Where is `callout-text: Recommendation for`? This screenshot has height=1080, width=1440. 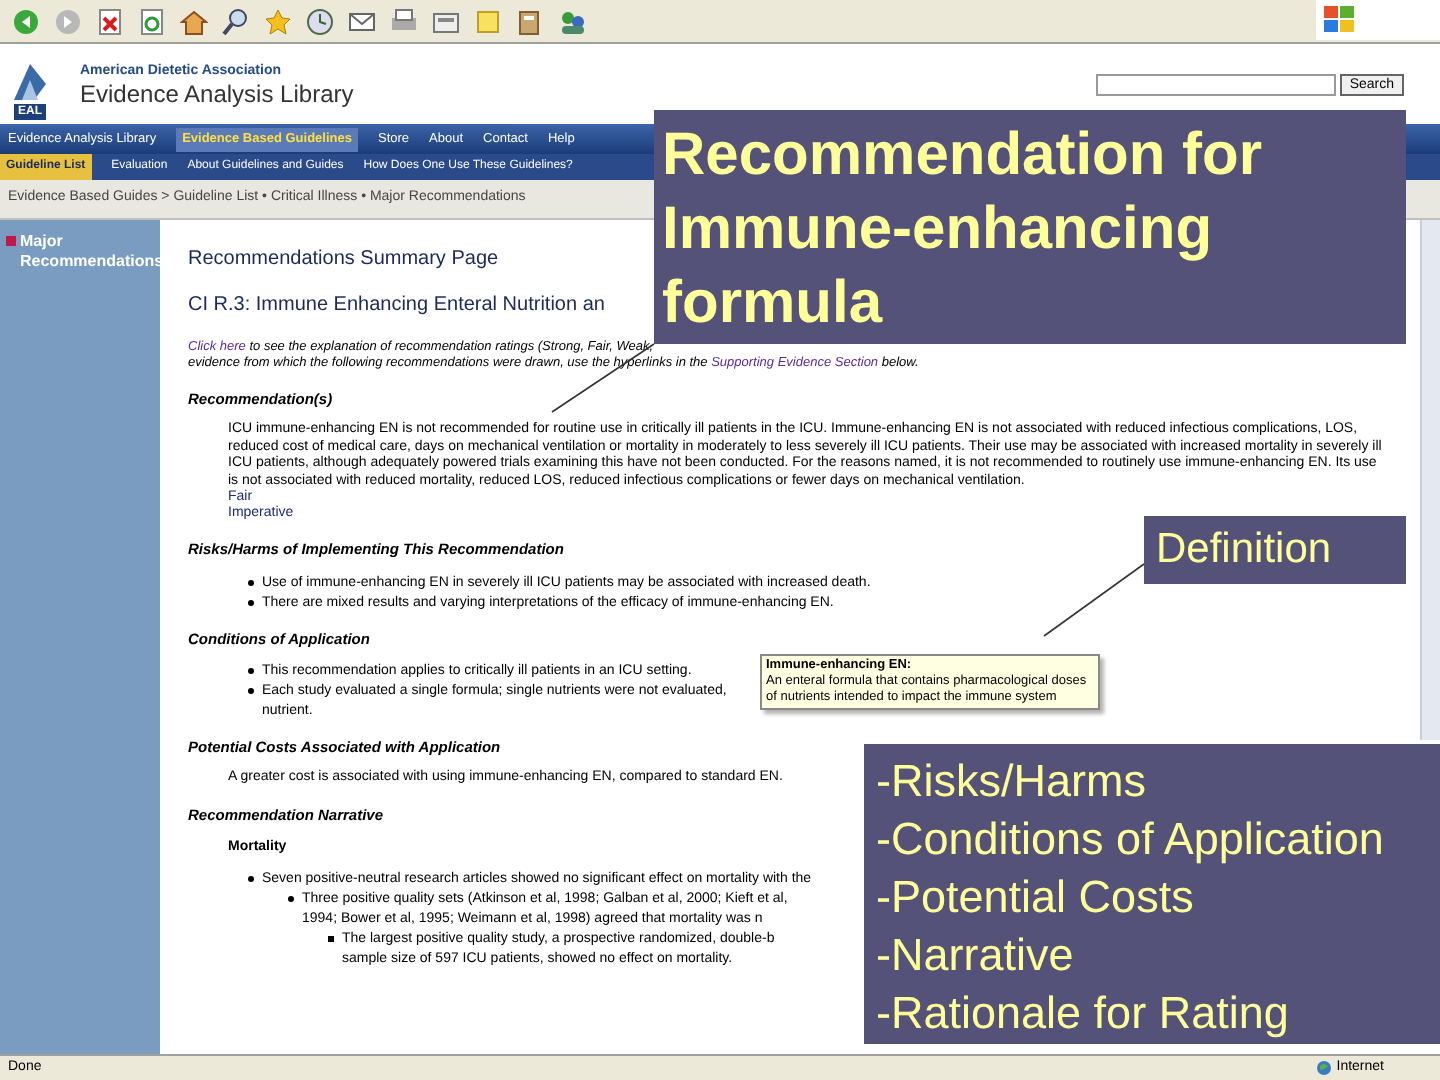 callout-text: Recommendation for is located at coordinates (963, 156).